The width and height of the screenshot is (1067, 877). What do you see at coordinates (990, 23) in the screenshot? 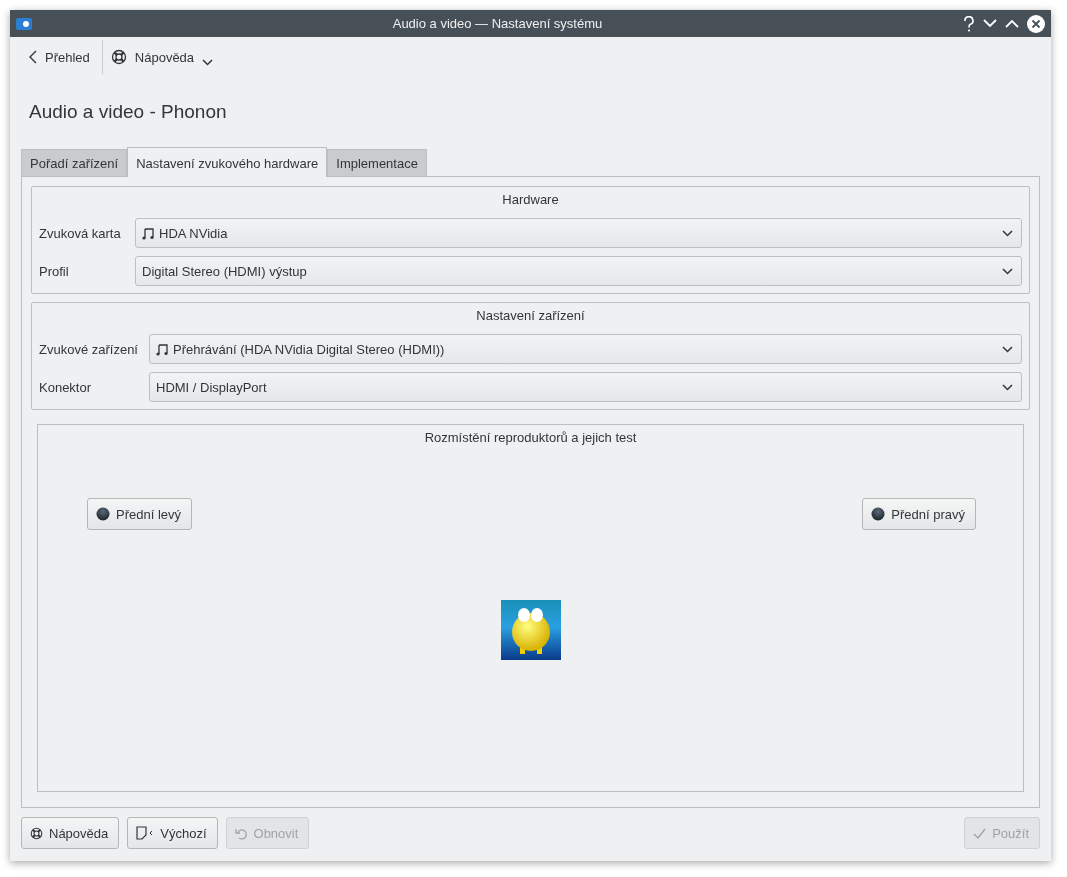
I see `minimize-icon` at bounding box center [990, 23].